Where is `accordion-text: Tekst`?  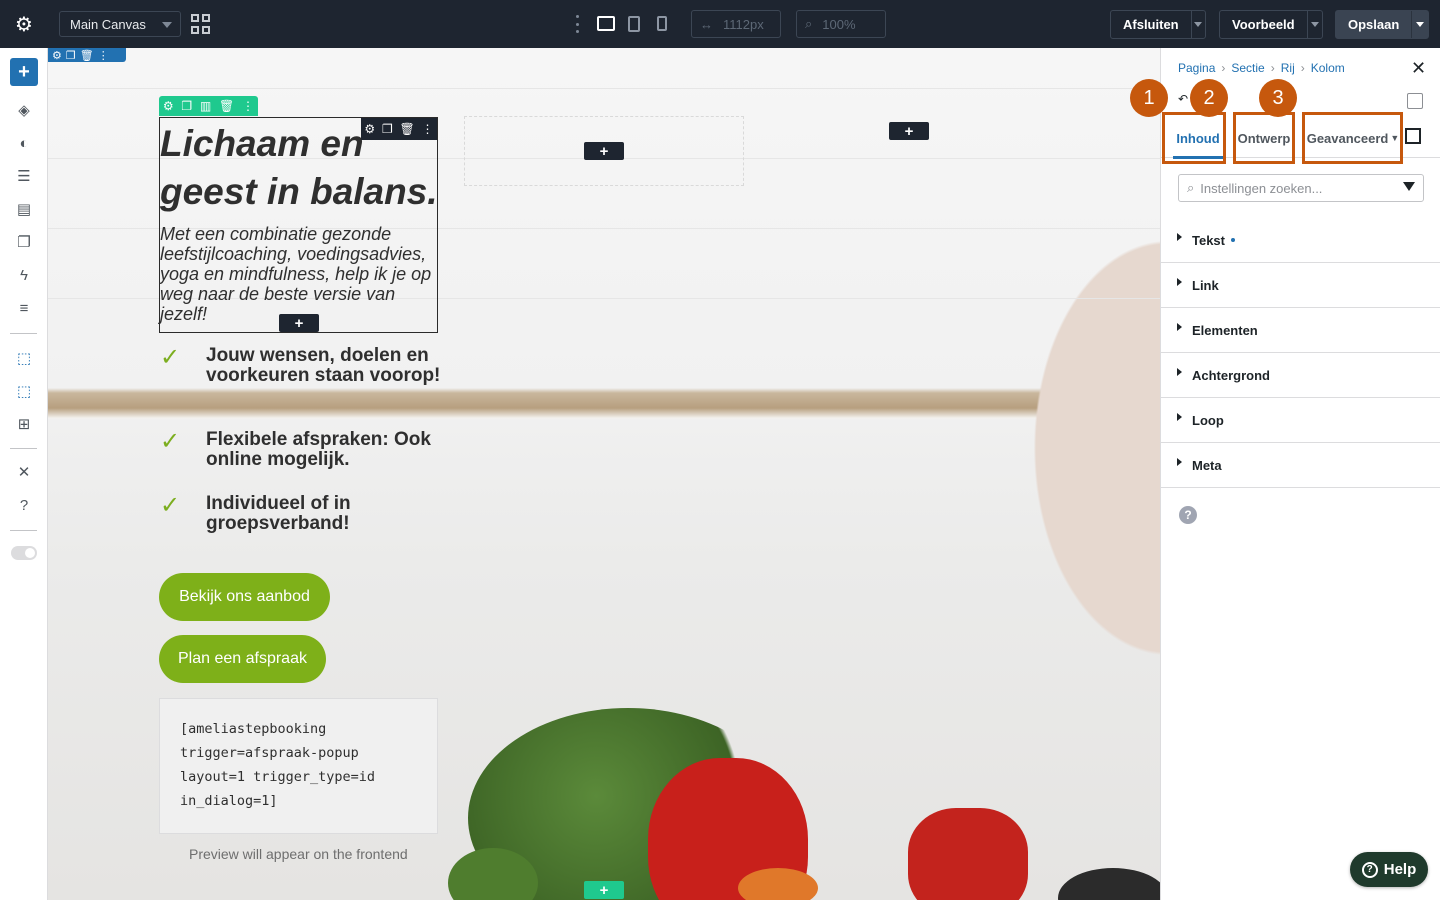
accordion-text: Tekst is located at coordinates (1300, 240).